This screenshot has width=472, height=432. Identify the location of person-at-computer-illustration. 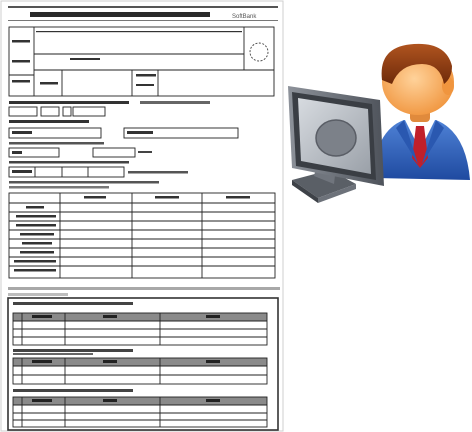
(379, 123).